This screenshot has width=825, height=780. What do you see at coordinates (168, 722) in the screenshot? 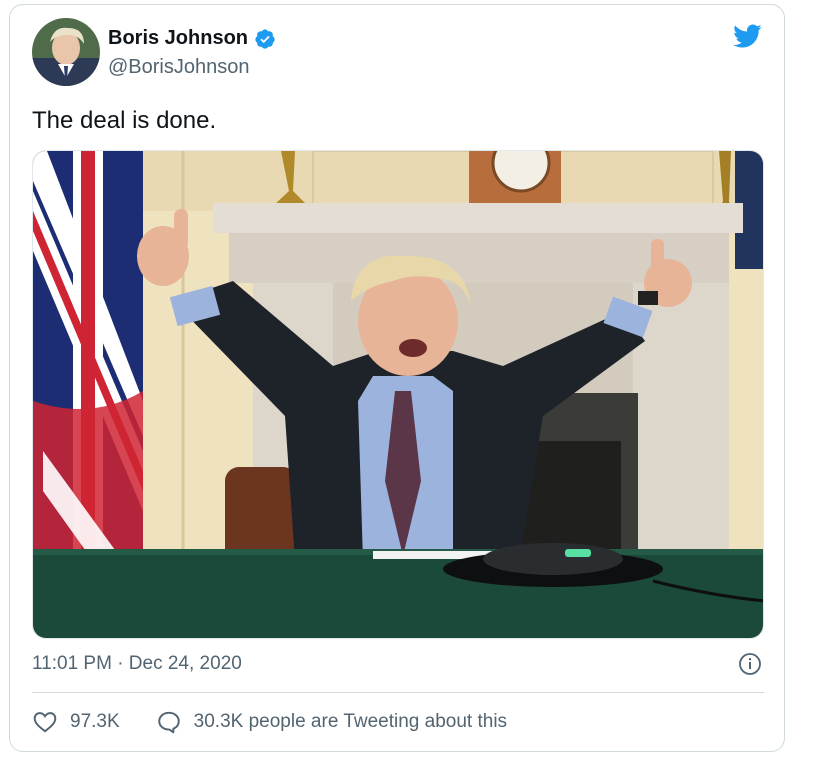
I see `speech-bubble-icon` at bounding box center [168, 722].